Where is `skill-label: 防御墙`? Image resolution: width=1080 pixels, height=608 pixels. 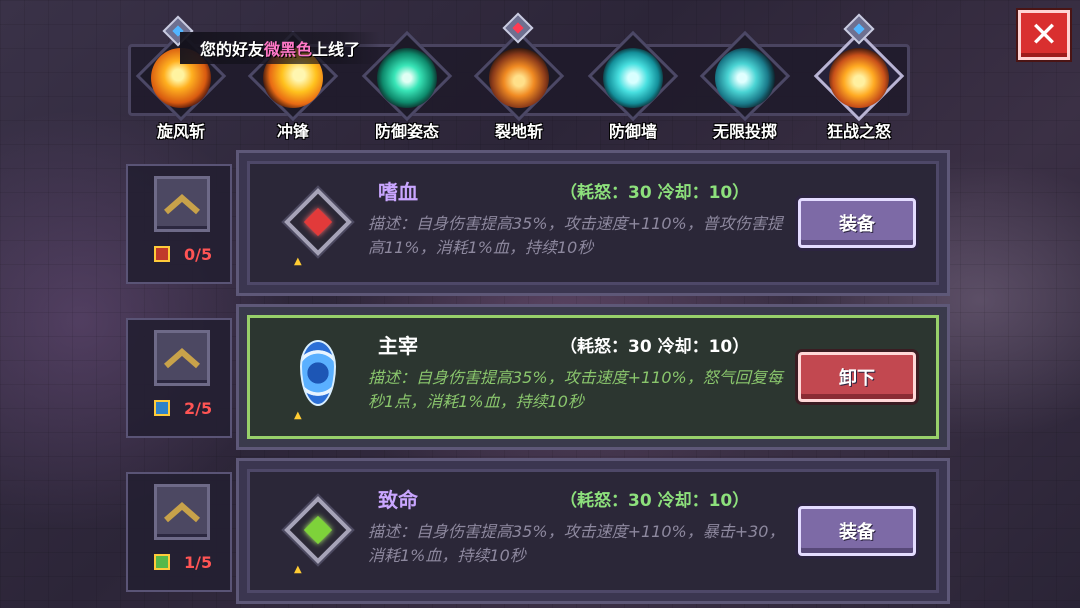
skill-label: 防御墙 is located at coordinates (632, 131).